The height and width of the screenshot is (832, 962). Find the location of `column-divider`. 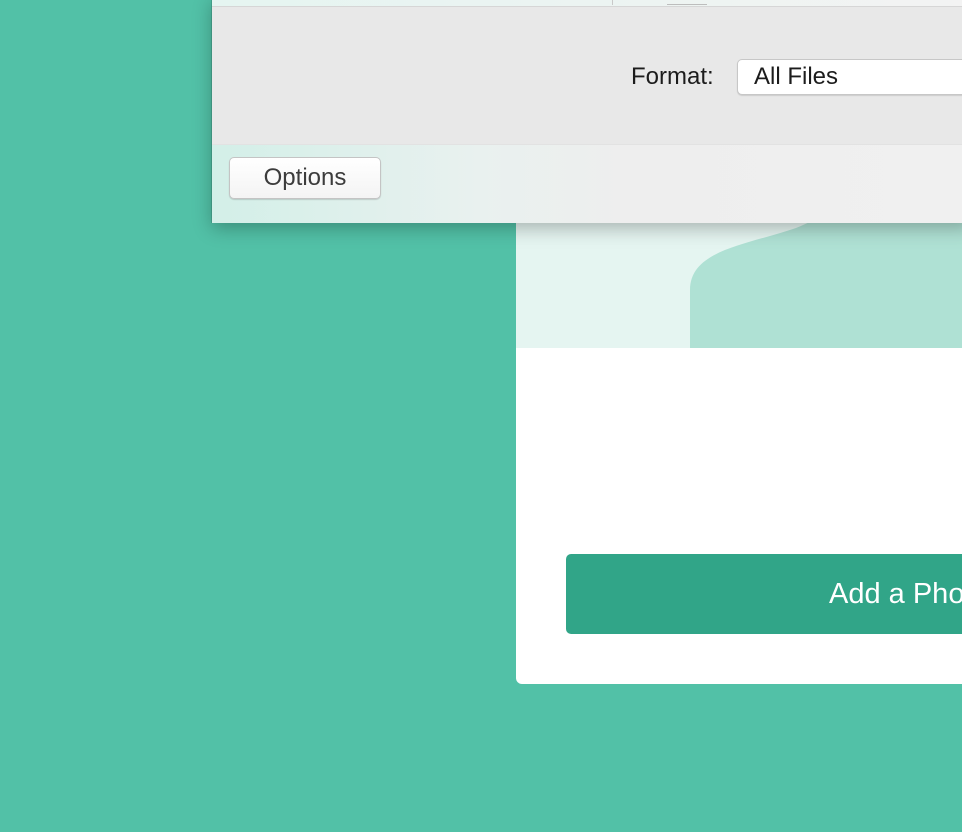

column-divider is located at coordinates (612, 2).